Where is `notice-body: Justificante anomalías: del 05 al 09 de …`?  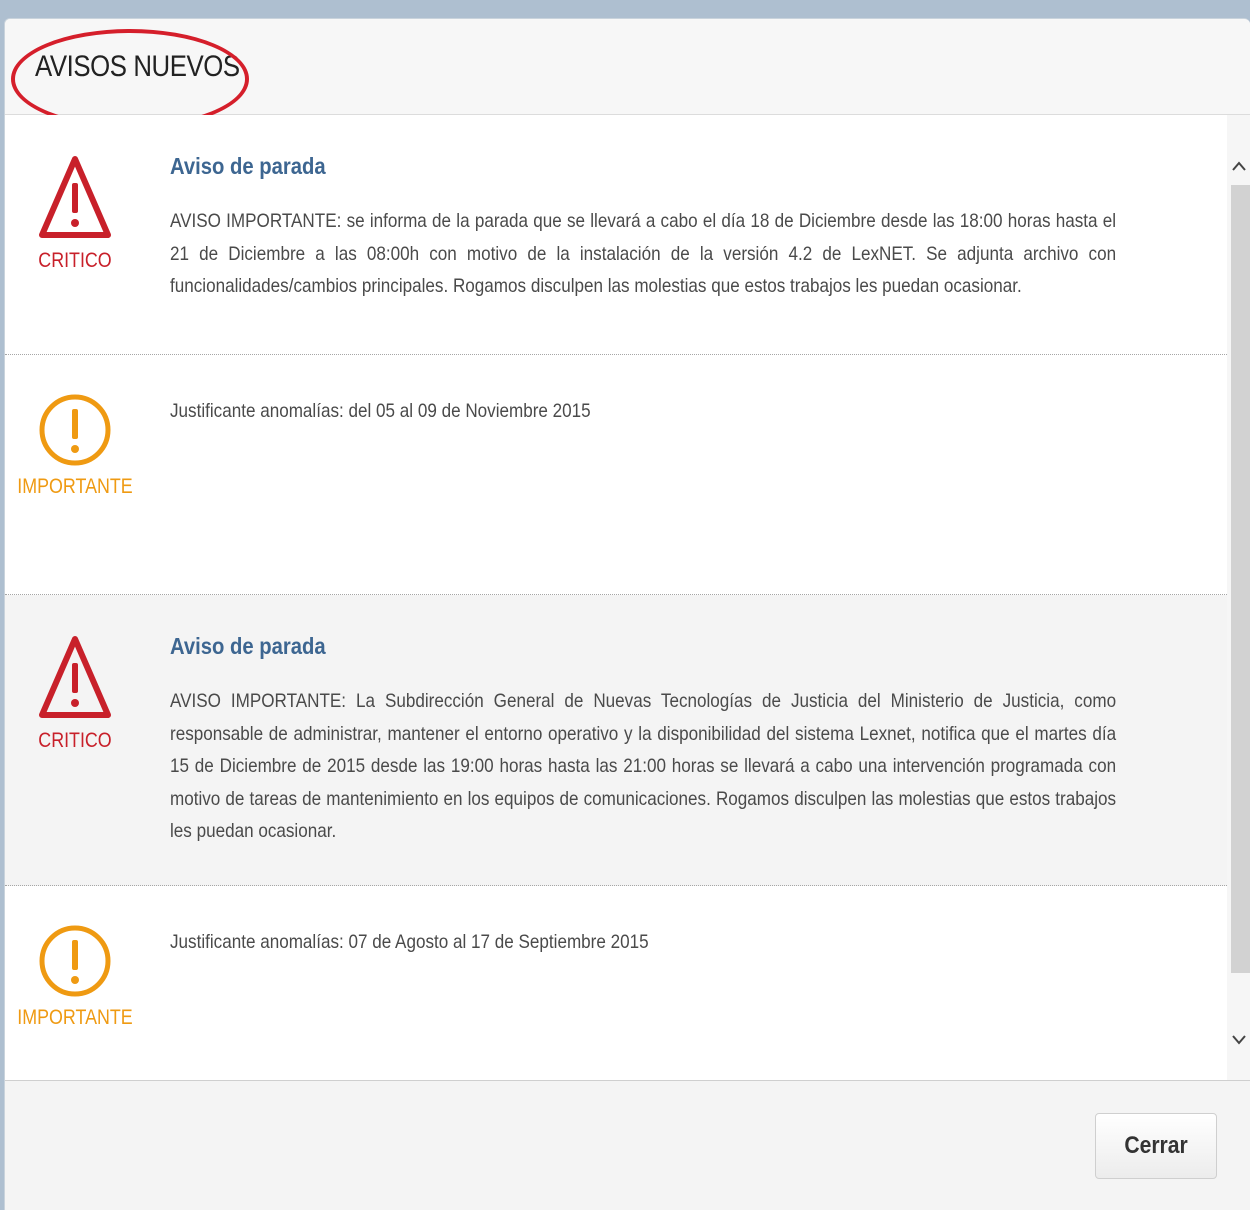
notice-body: Justificante anomalías: del 05 al 09 de … is located at coordinates (380, 411).